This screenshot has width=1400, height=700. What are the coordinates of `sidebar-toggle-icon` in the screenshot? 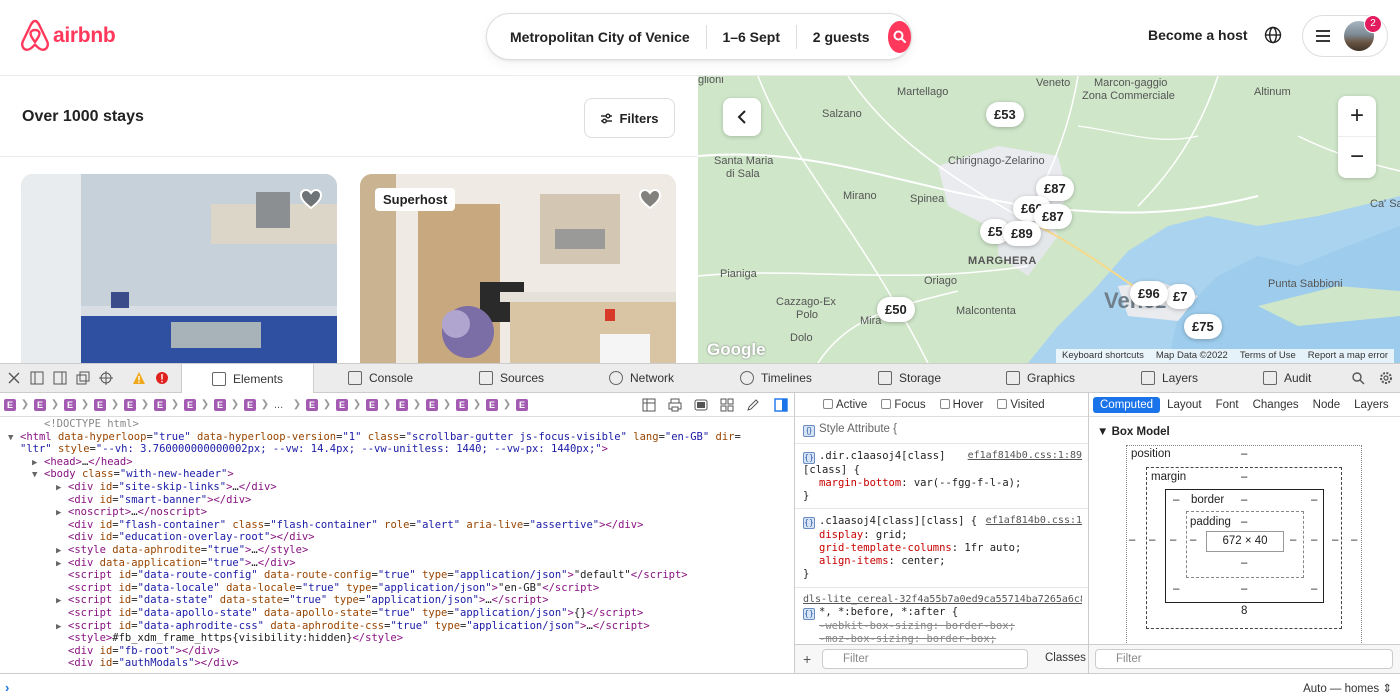 It's located at (781, 404).